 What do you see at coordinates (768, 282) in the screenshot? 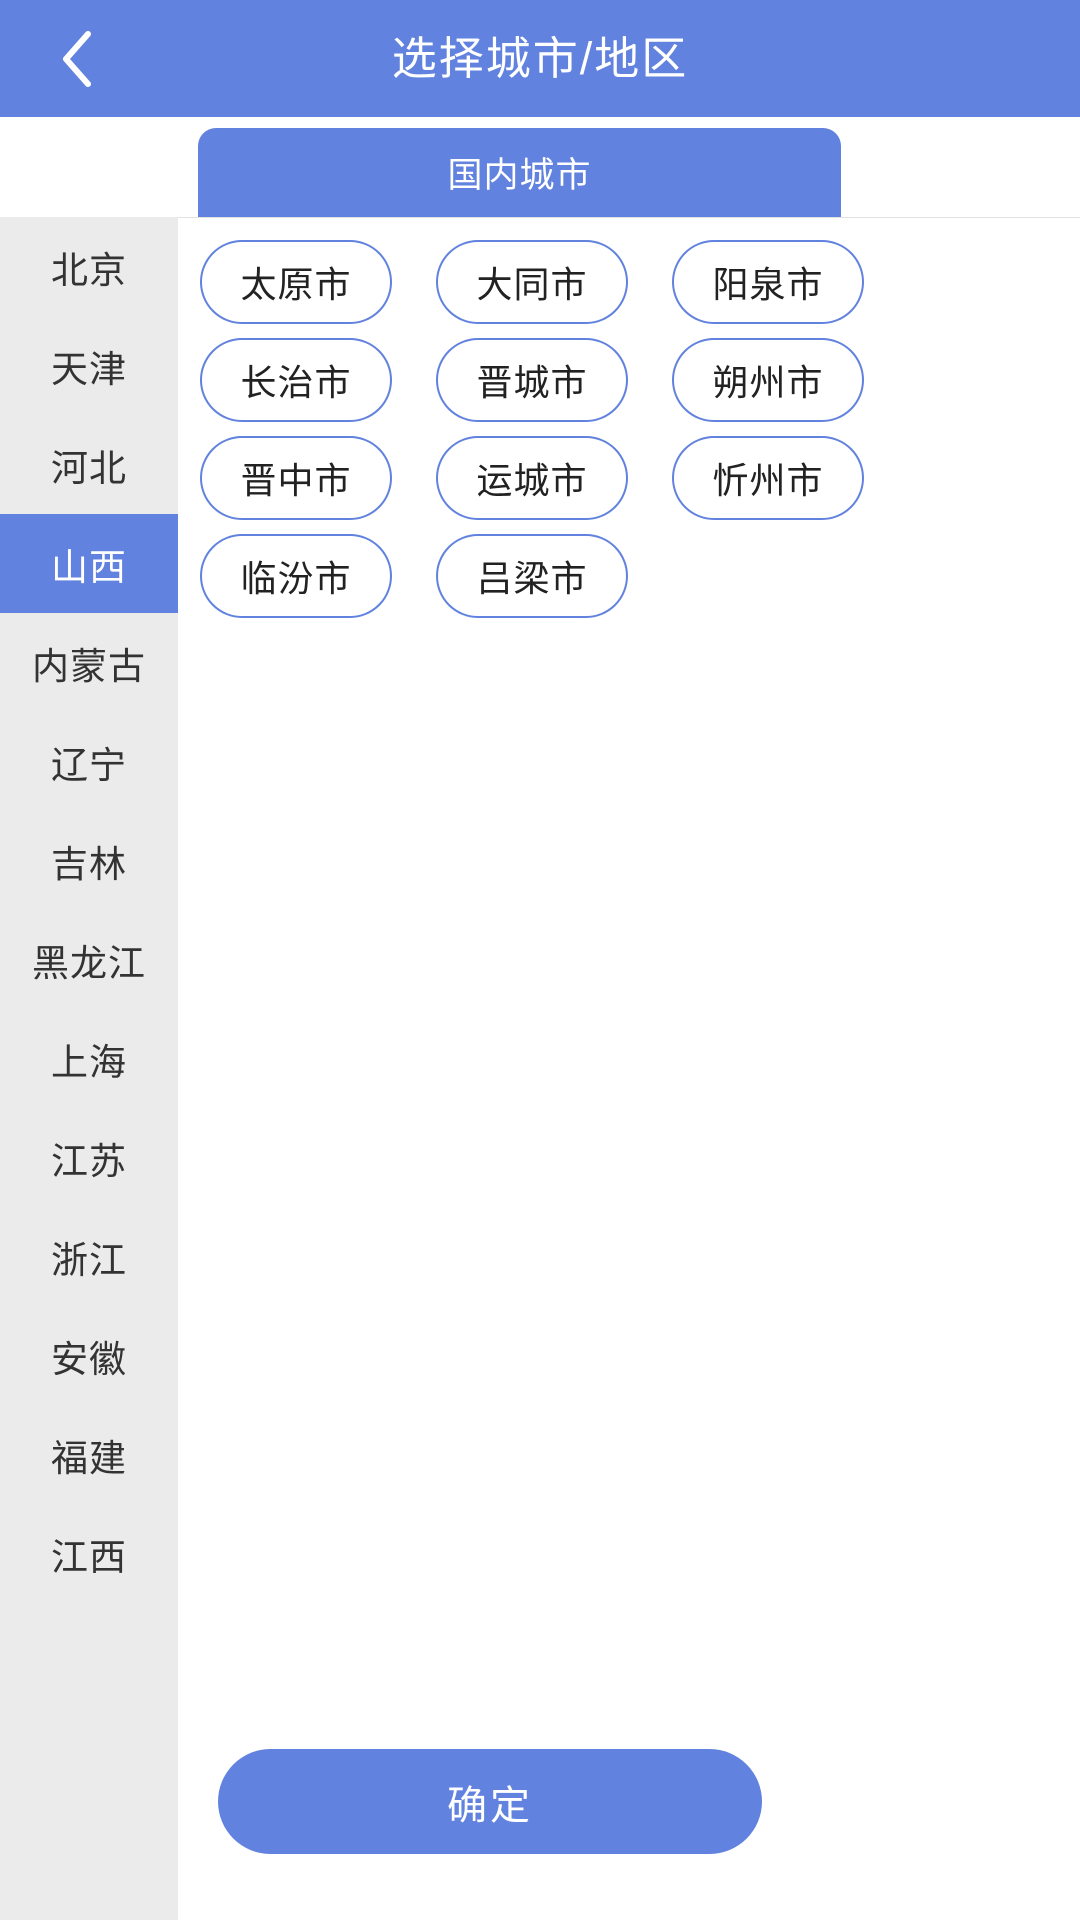
I see `city-chip: 阳泉市` at bounding box center [768, 282].